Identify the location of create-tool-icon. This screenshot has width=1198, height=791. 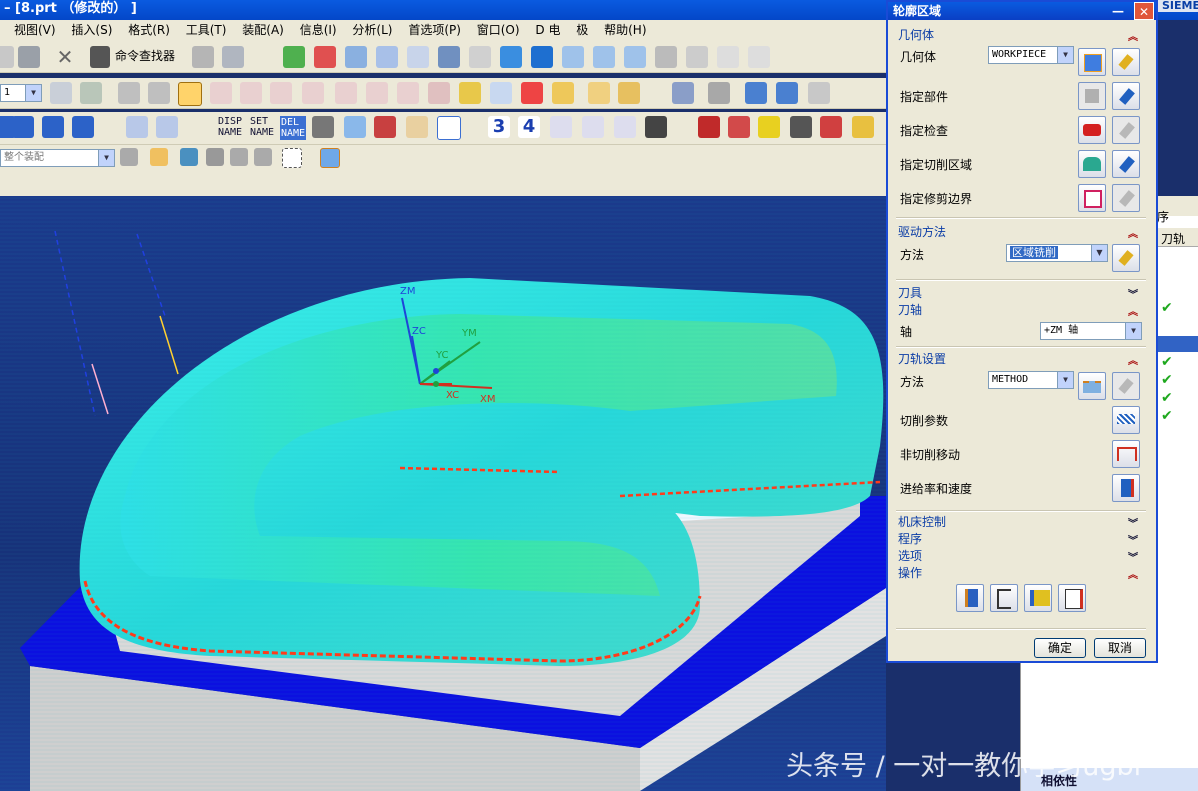
(23, 127).